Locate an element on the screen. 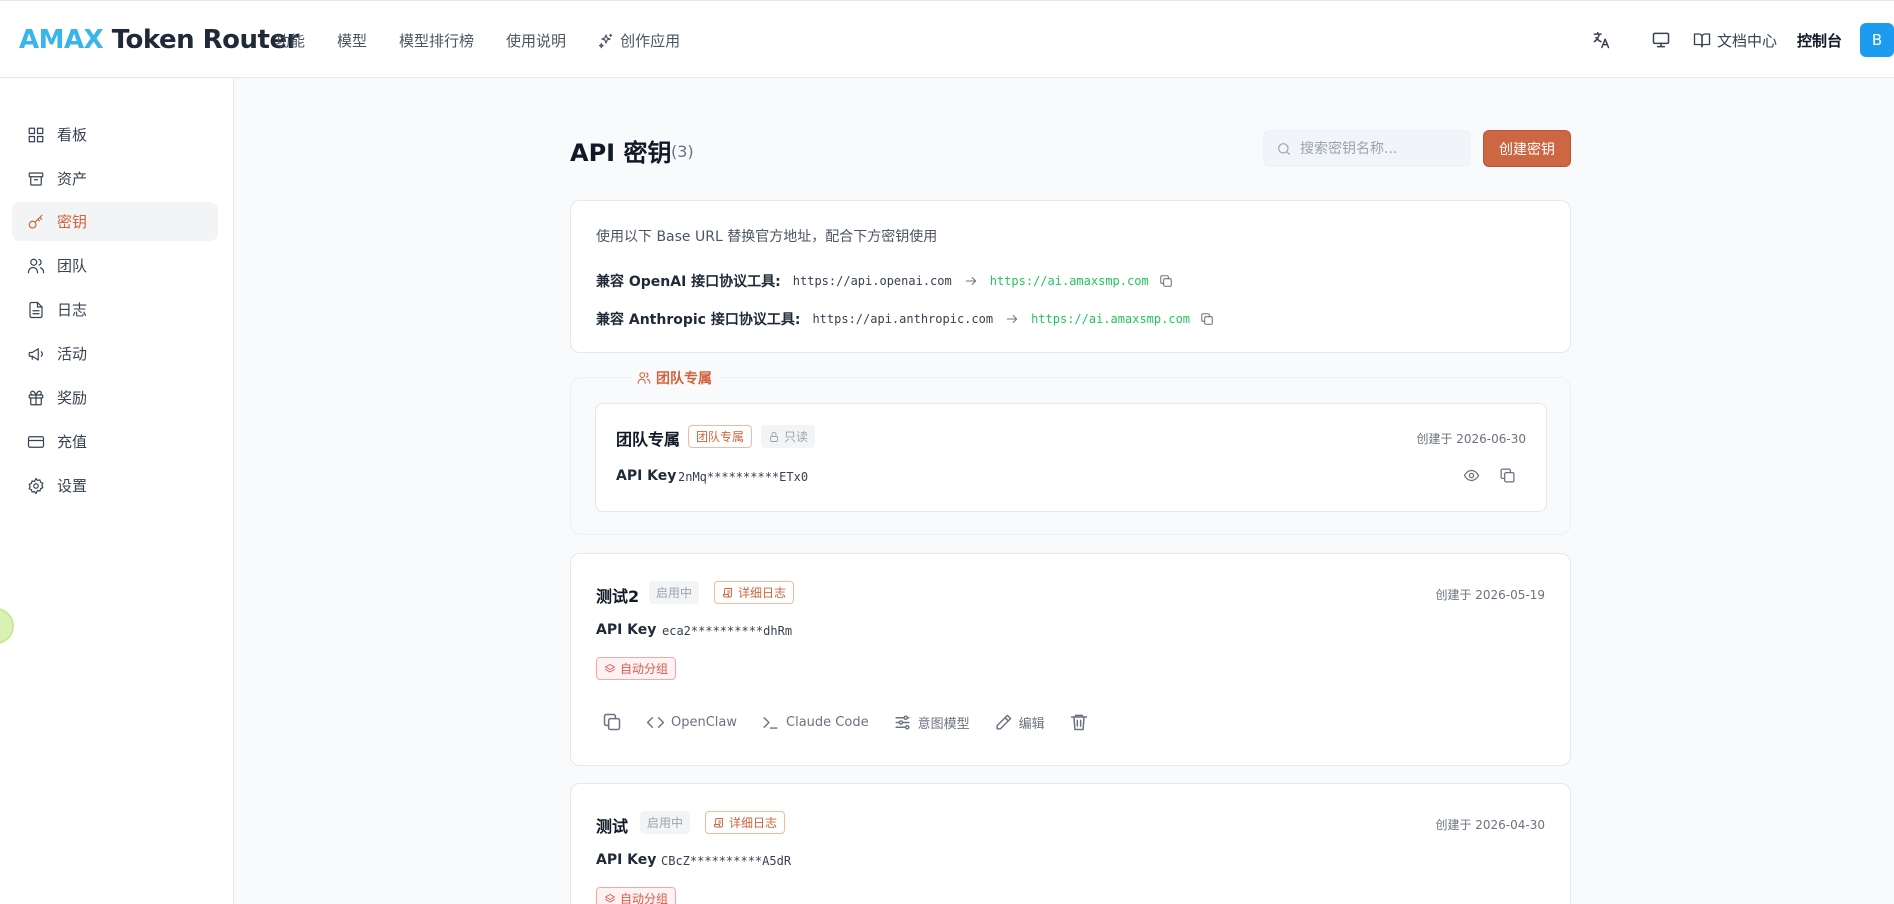  edit-button: 编辑 is located at coordinates (1019, 722).